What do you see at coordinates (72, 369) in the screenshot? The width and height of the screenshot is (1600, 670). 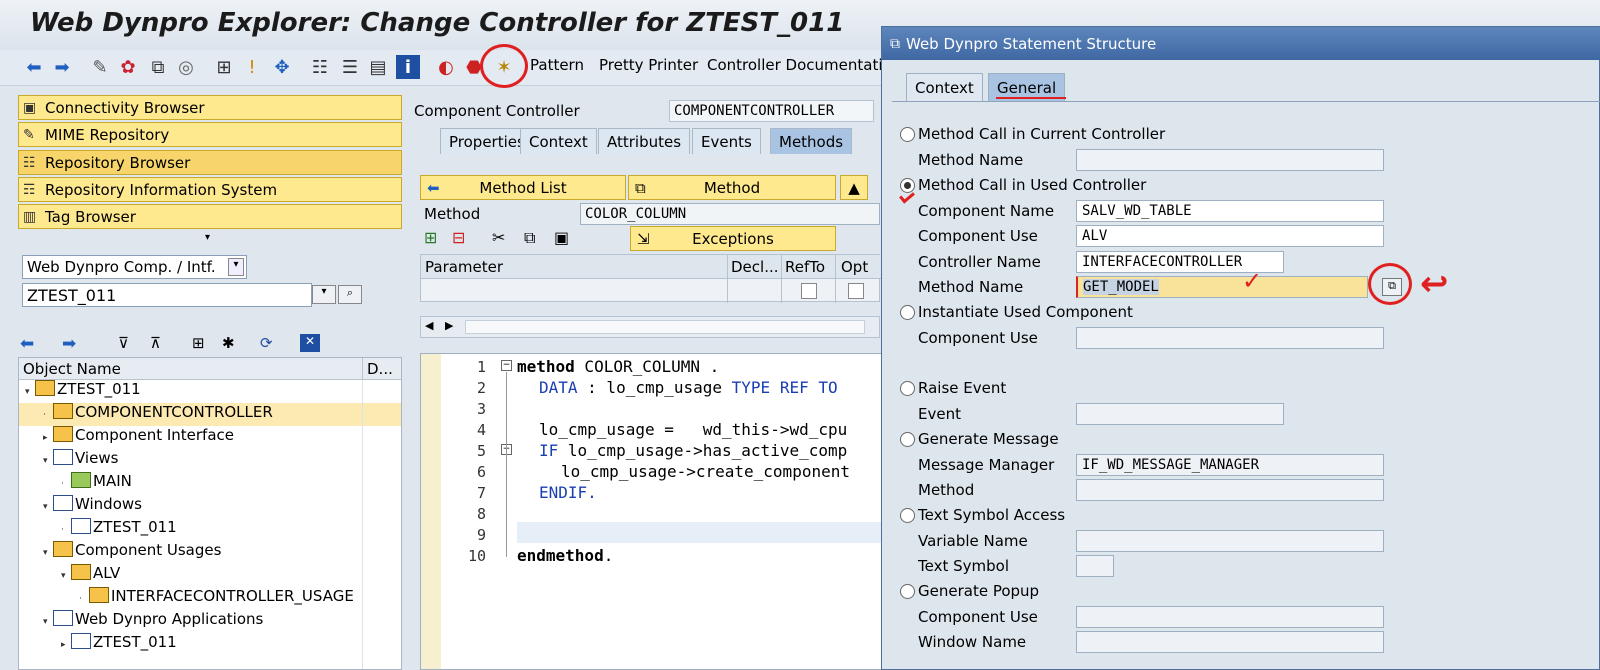 I see `column-object-name: Object Name` at bounding box center [72, 369].